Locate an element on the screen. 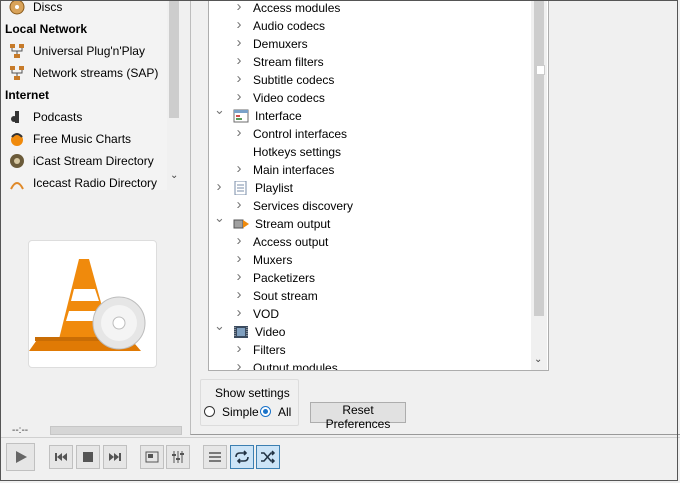 This screenshot has height=483, width=680. extended-settings-button is located at coordinates (178, 457).